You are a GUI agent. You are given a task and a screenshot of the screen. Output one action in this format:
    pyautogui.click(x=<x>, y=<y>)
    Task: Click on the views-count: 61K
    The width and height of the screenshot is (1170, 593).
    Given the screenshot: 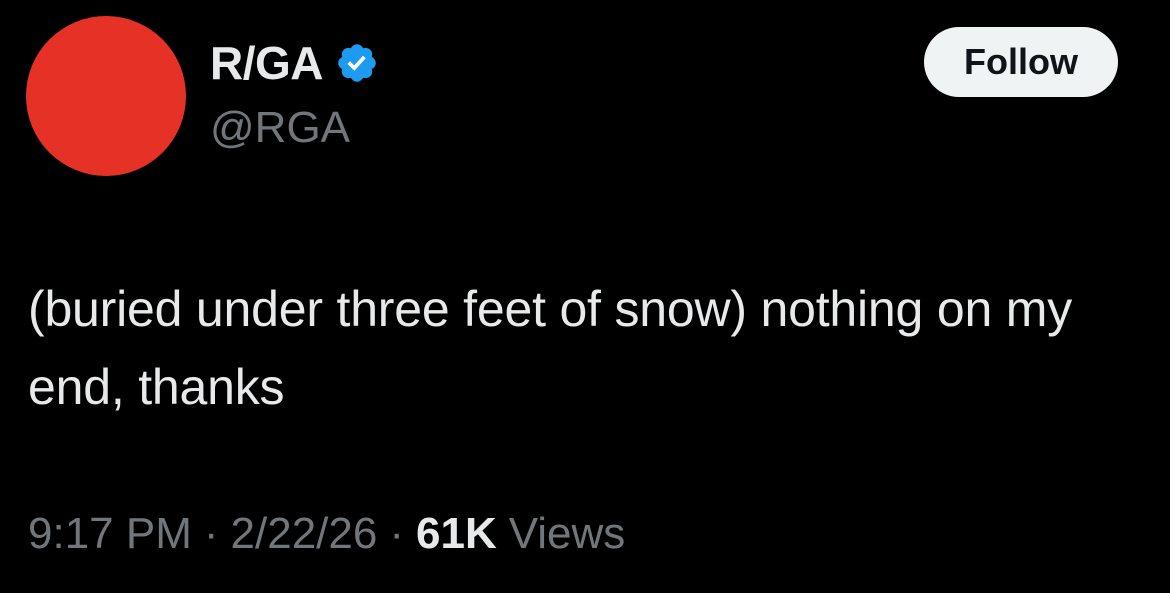 What is the action you would take?
    pyautogui.click(x=456, y=533)
    